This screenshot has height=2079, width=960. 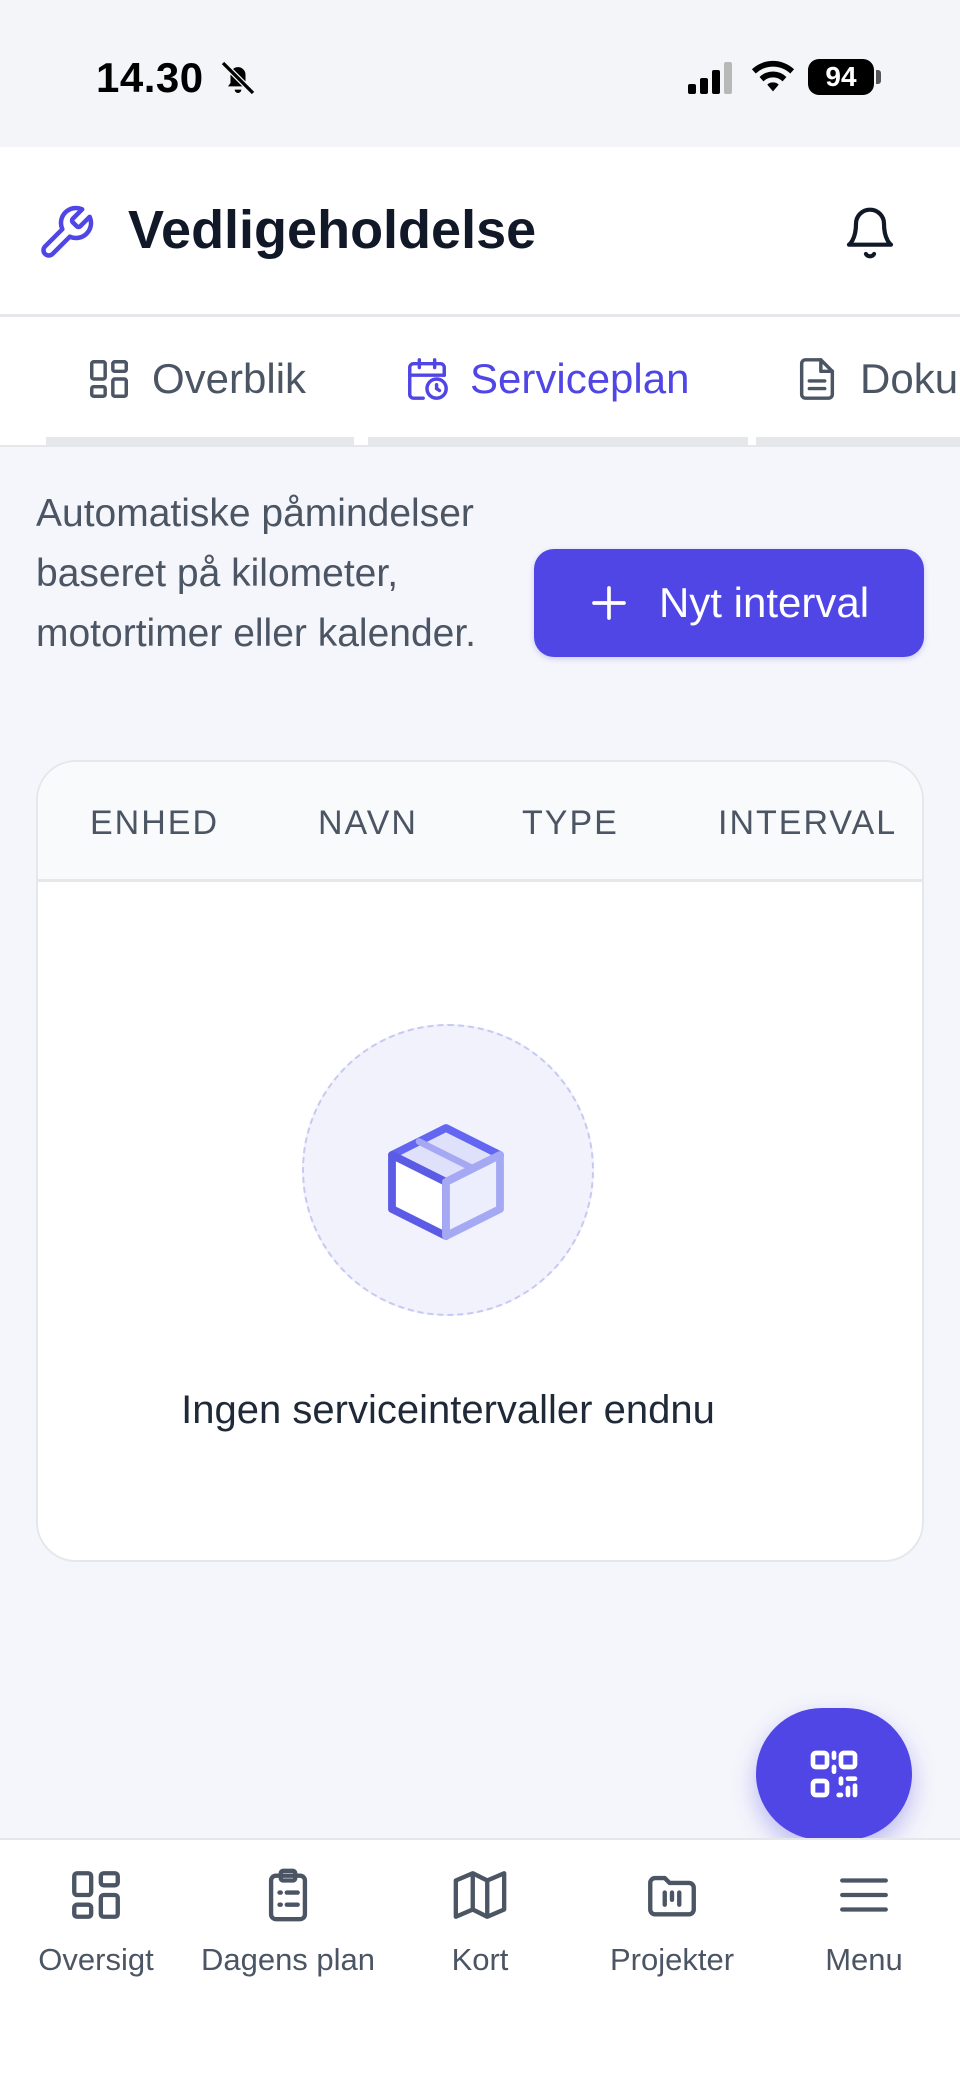 What do you see at coordinates (238, 78) in the screenshot?
I see `bell-off-icon` at bounding box center [238, 78].